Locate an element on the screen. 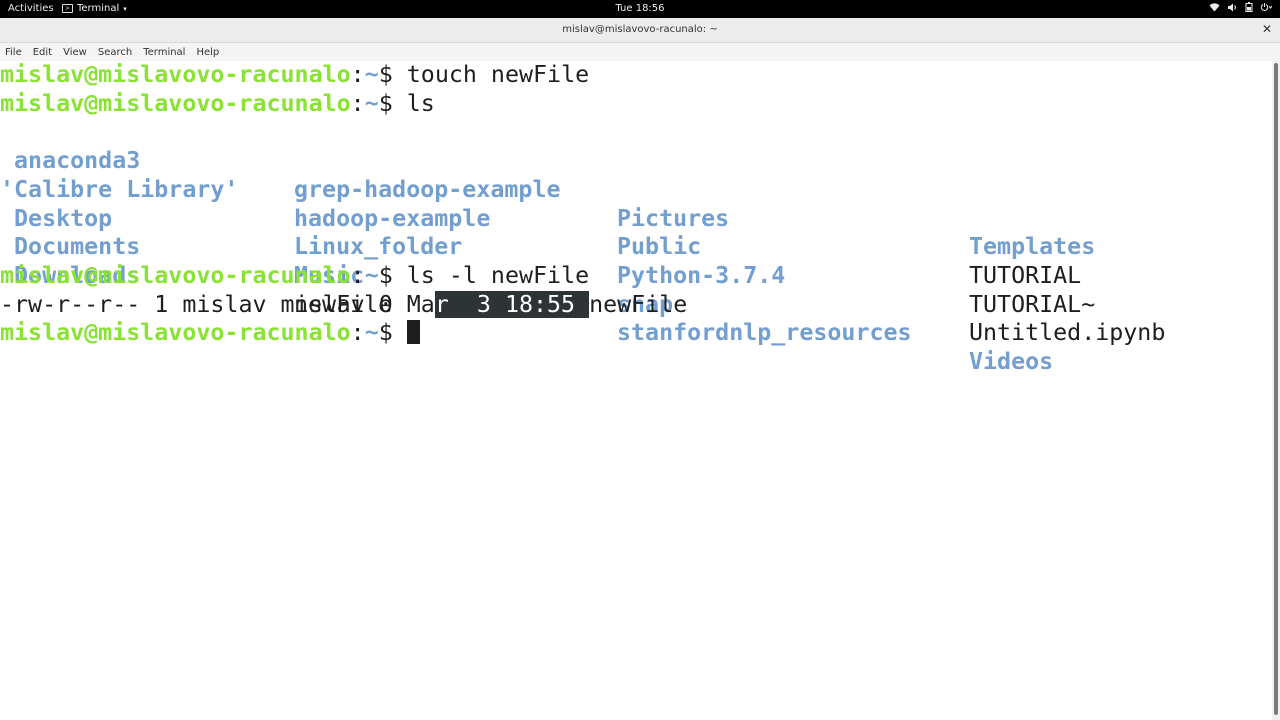  app-menu-label: Terminal is located at coordinates (98, 8).